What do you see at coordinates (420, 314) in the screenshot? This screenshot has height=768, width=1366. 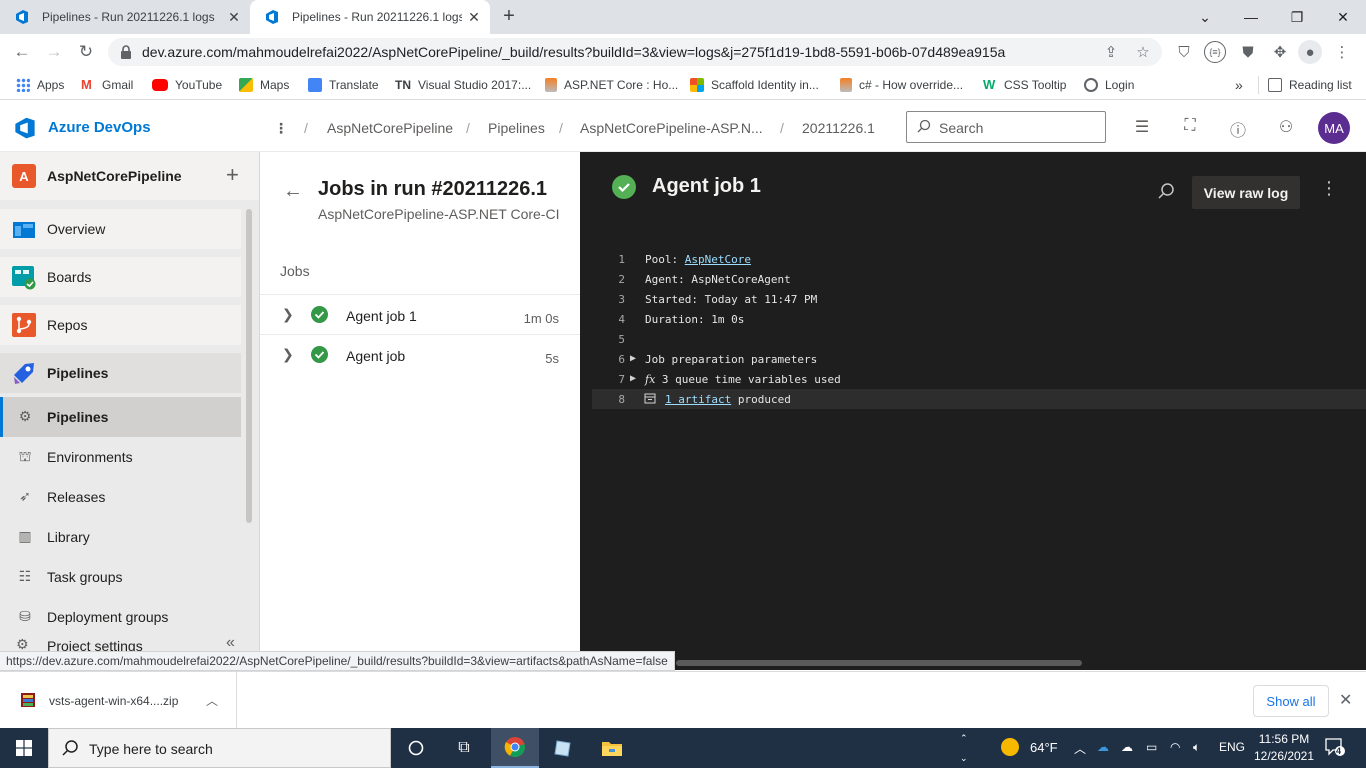 I see `job-row: ❯ Agent job 1 1m 0s` at bounding box center [420, 314].